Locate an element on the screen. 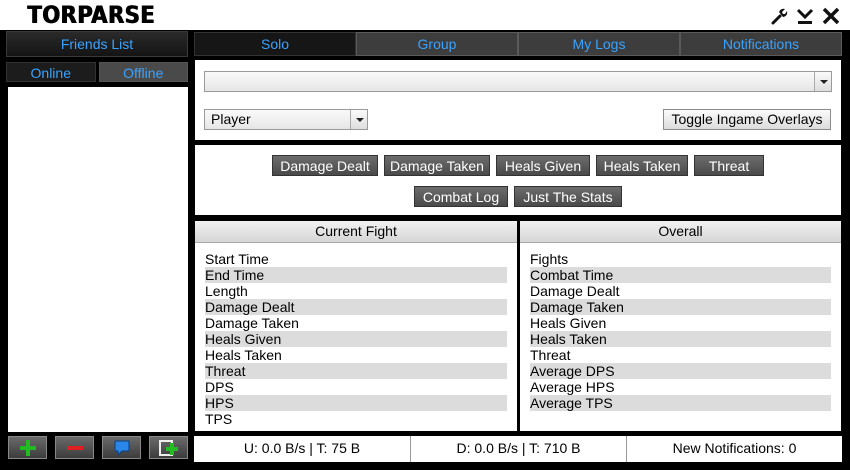 Image resolution: width=850 pixels, height=470 pixels. log-select is located at coordinates (518, 81).